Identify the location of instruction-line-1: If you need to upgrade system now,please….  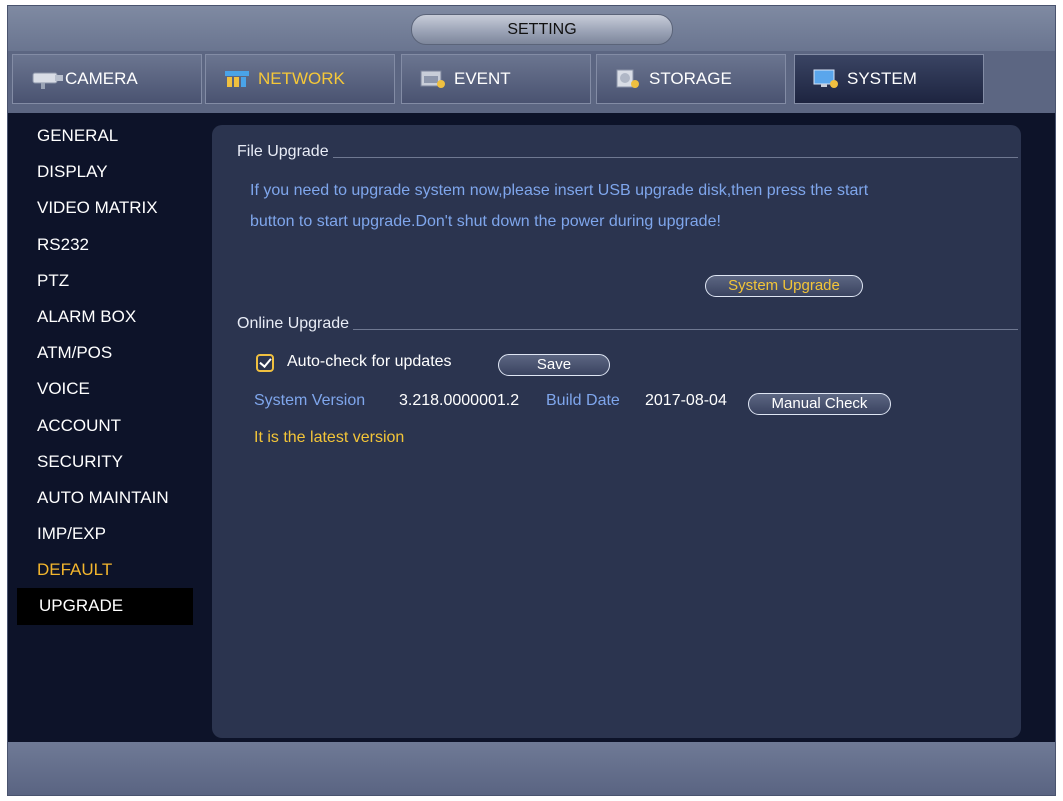
(559, 190).